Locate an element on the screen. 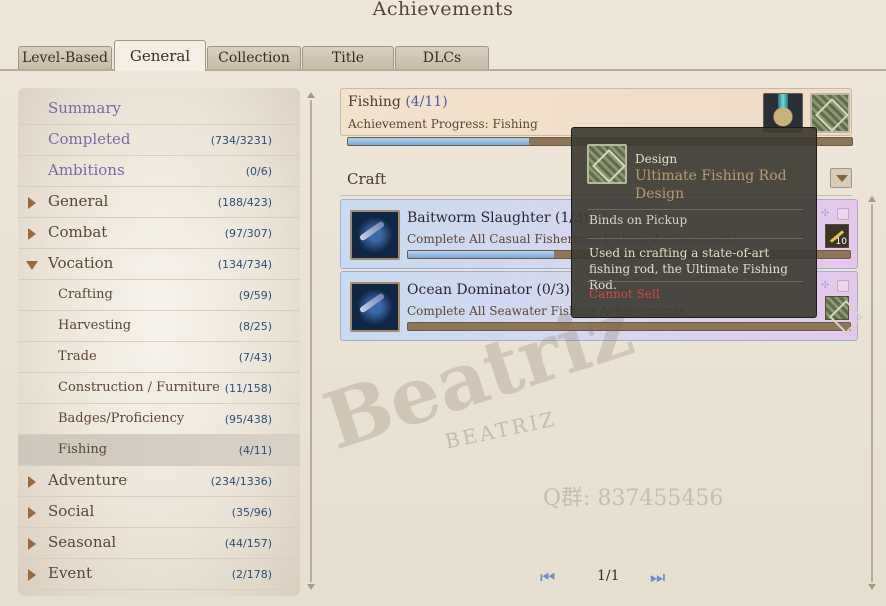 This screenshot has width=886, height=606. tooltip-sell-status: Cannot Sell is located at coordinates (624, 294).